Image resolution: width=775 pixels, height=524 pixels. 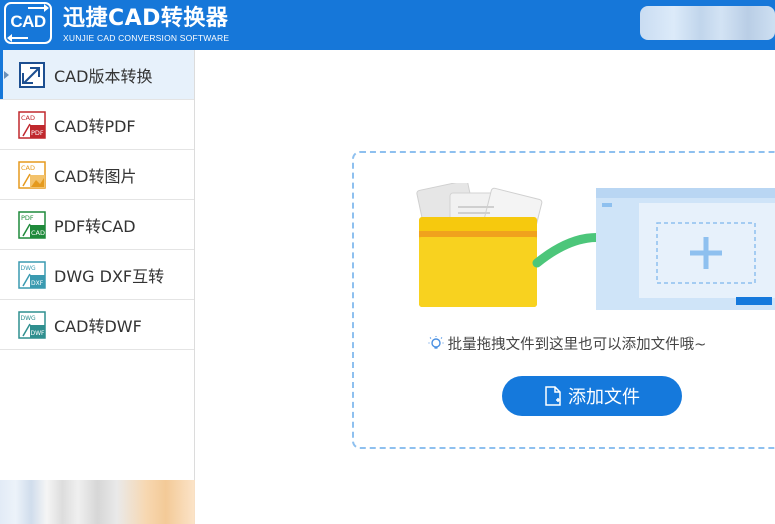 I want to click on promo-banner, so click(x=97, y=502).